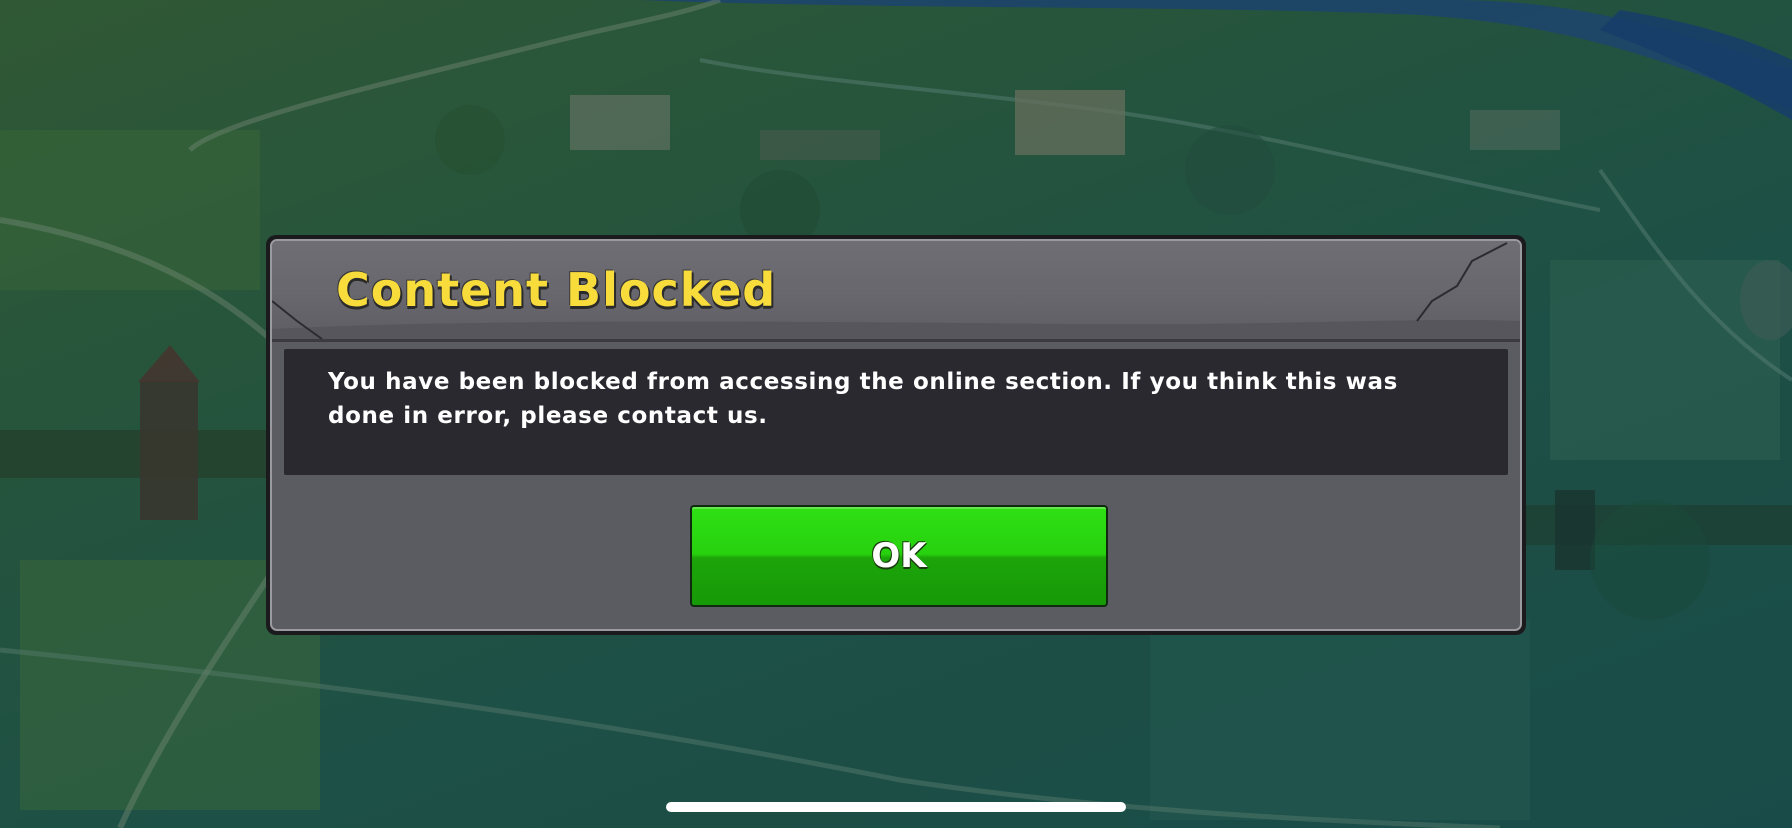  What do you see at coordinates (896, 291) in the screenshot?
I see `dialog-header: Content Blocked` at bounding box center [896, 291].